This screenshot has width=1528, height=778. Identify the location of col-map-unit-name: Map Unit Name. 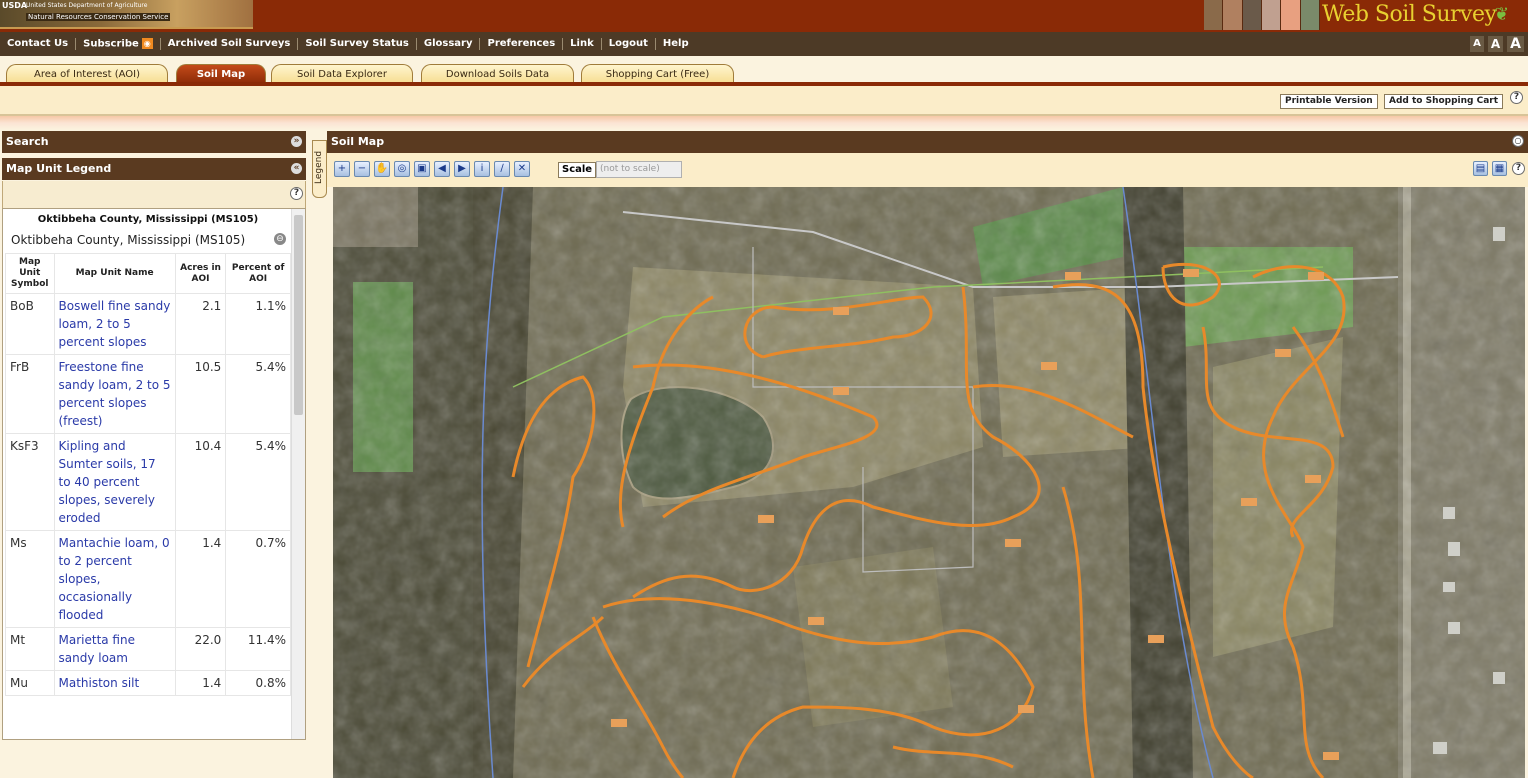
(114, 273).